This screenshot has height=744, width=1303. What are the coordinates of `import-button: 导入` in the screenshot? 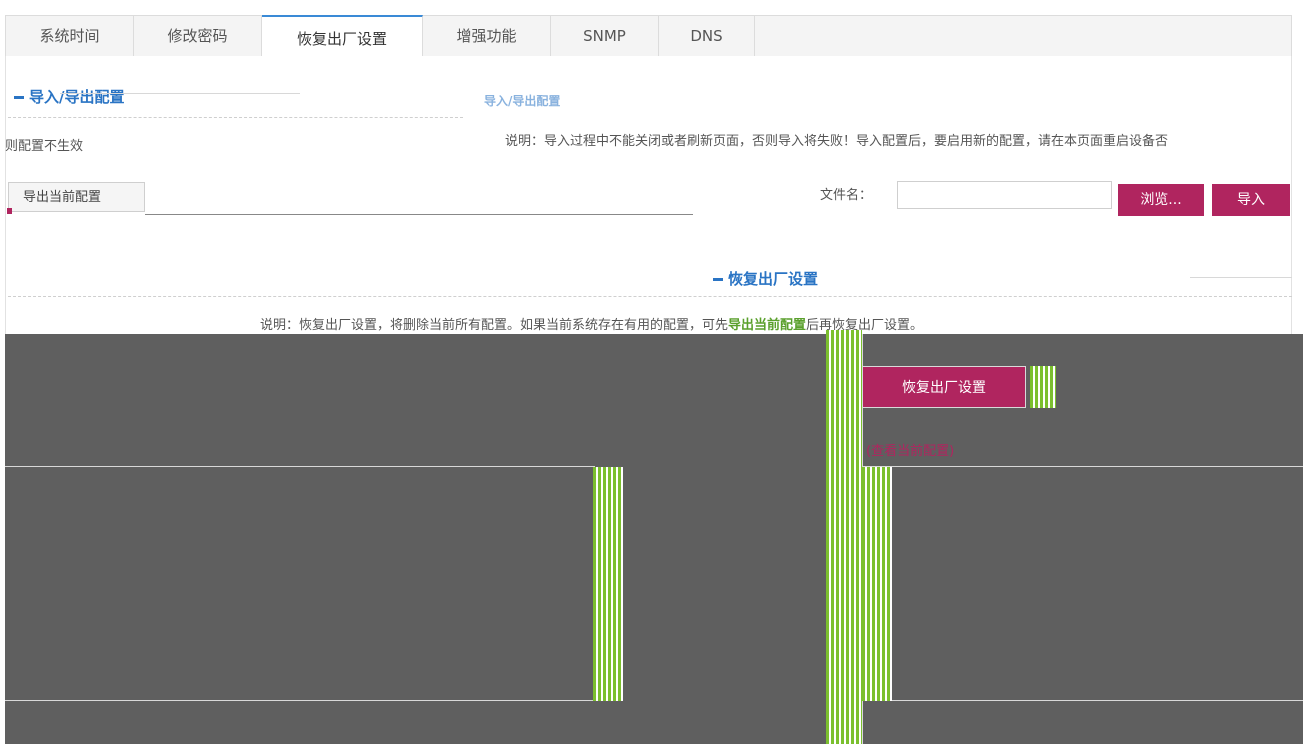 It's located at (1251, 200).